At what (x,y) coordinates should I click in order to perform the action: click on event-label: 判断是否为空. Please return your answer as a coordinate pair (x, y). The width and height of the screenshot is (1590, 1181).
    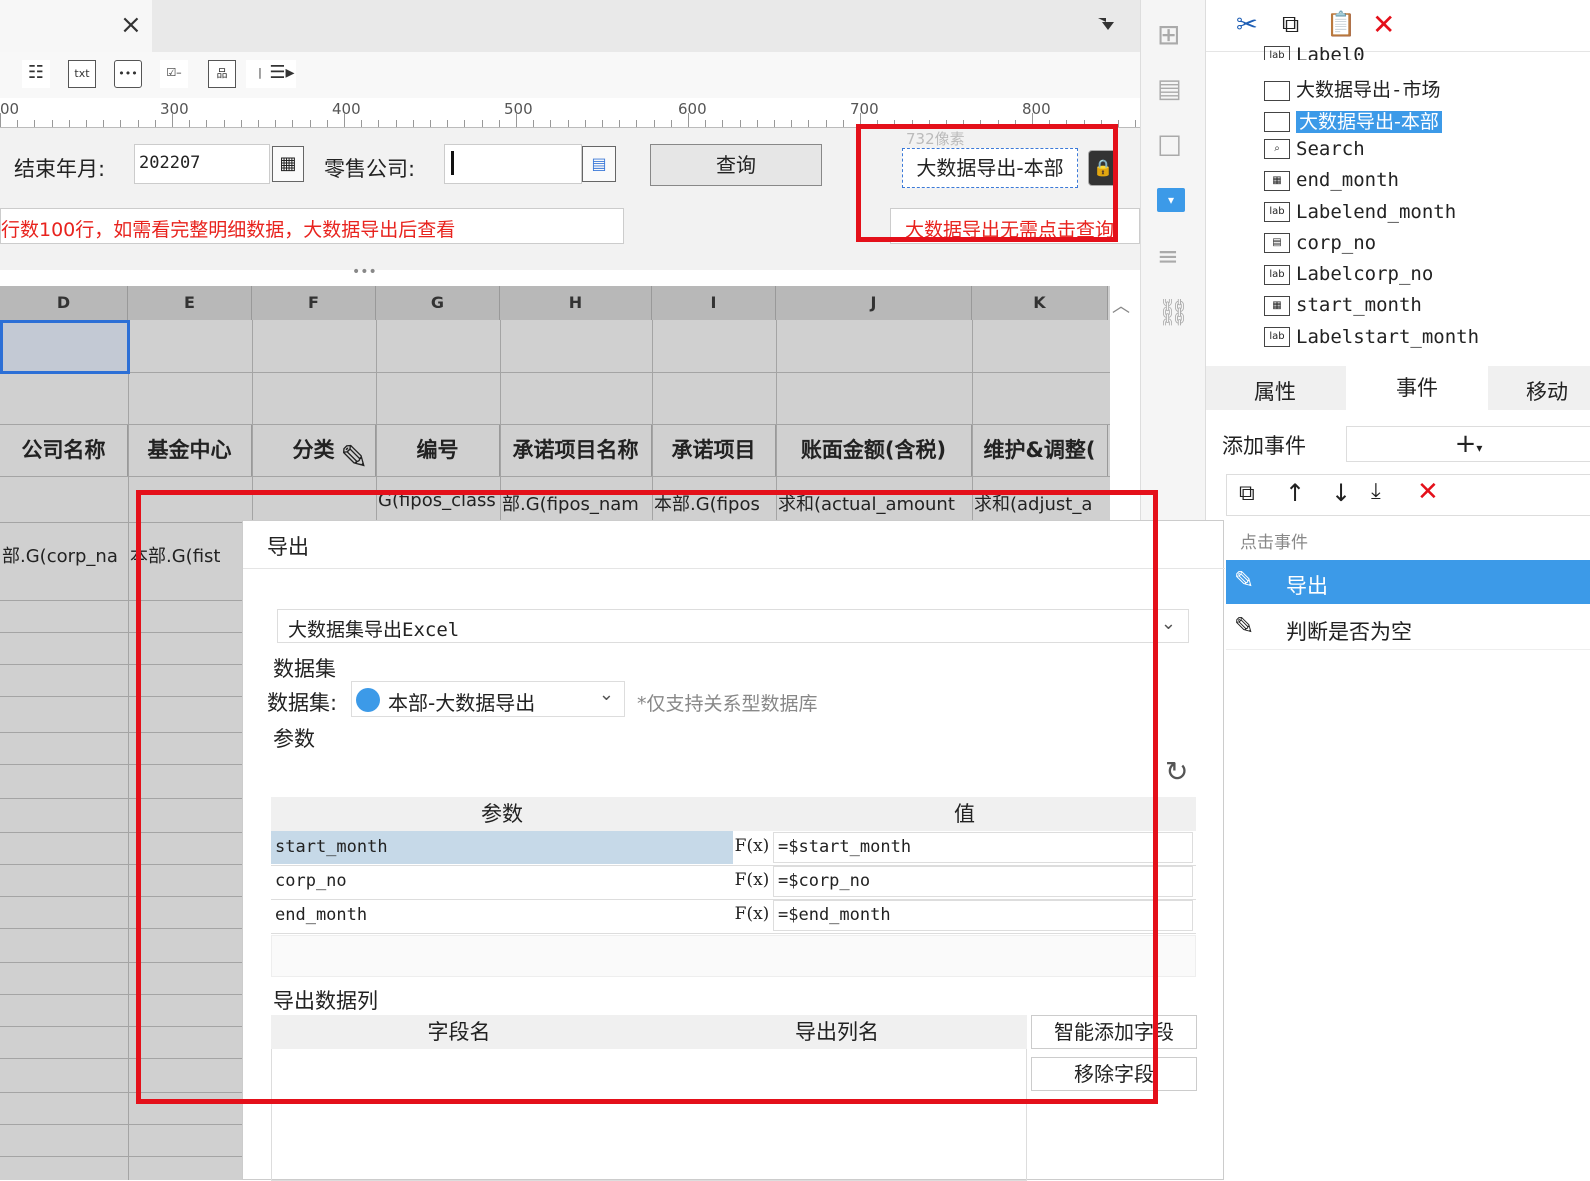
    Looking at the image, I should click on (1349, 632).